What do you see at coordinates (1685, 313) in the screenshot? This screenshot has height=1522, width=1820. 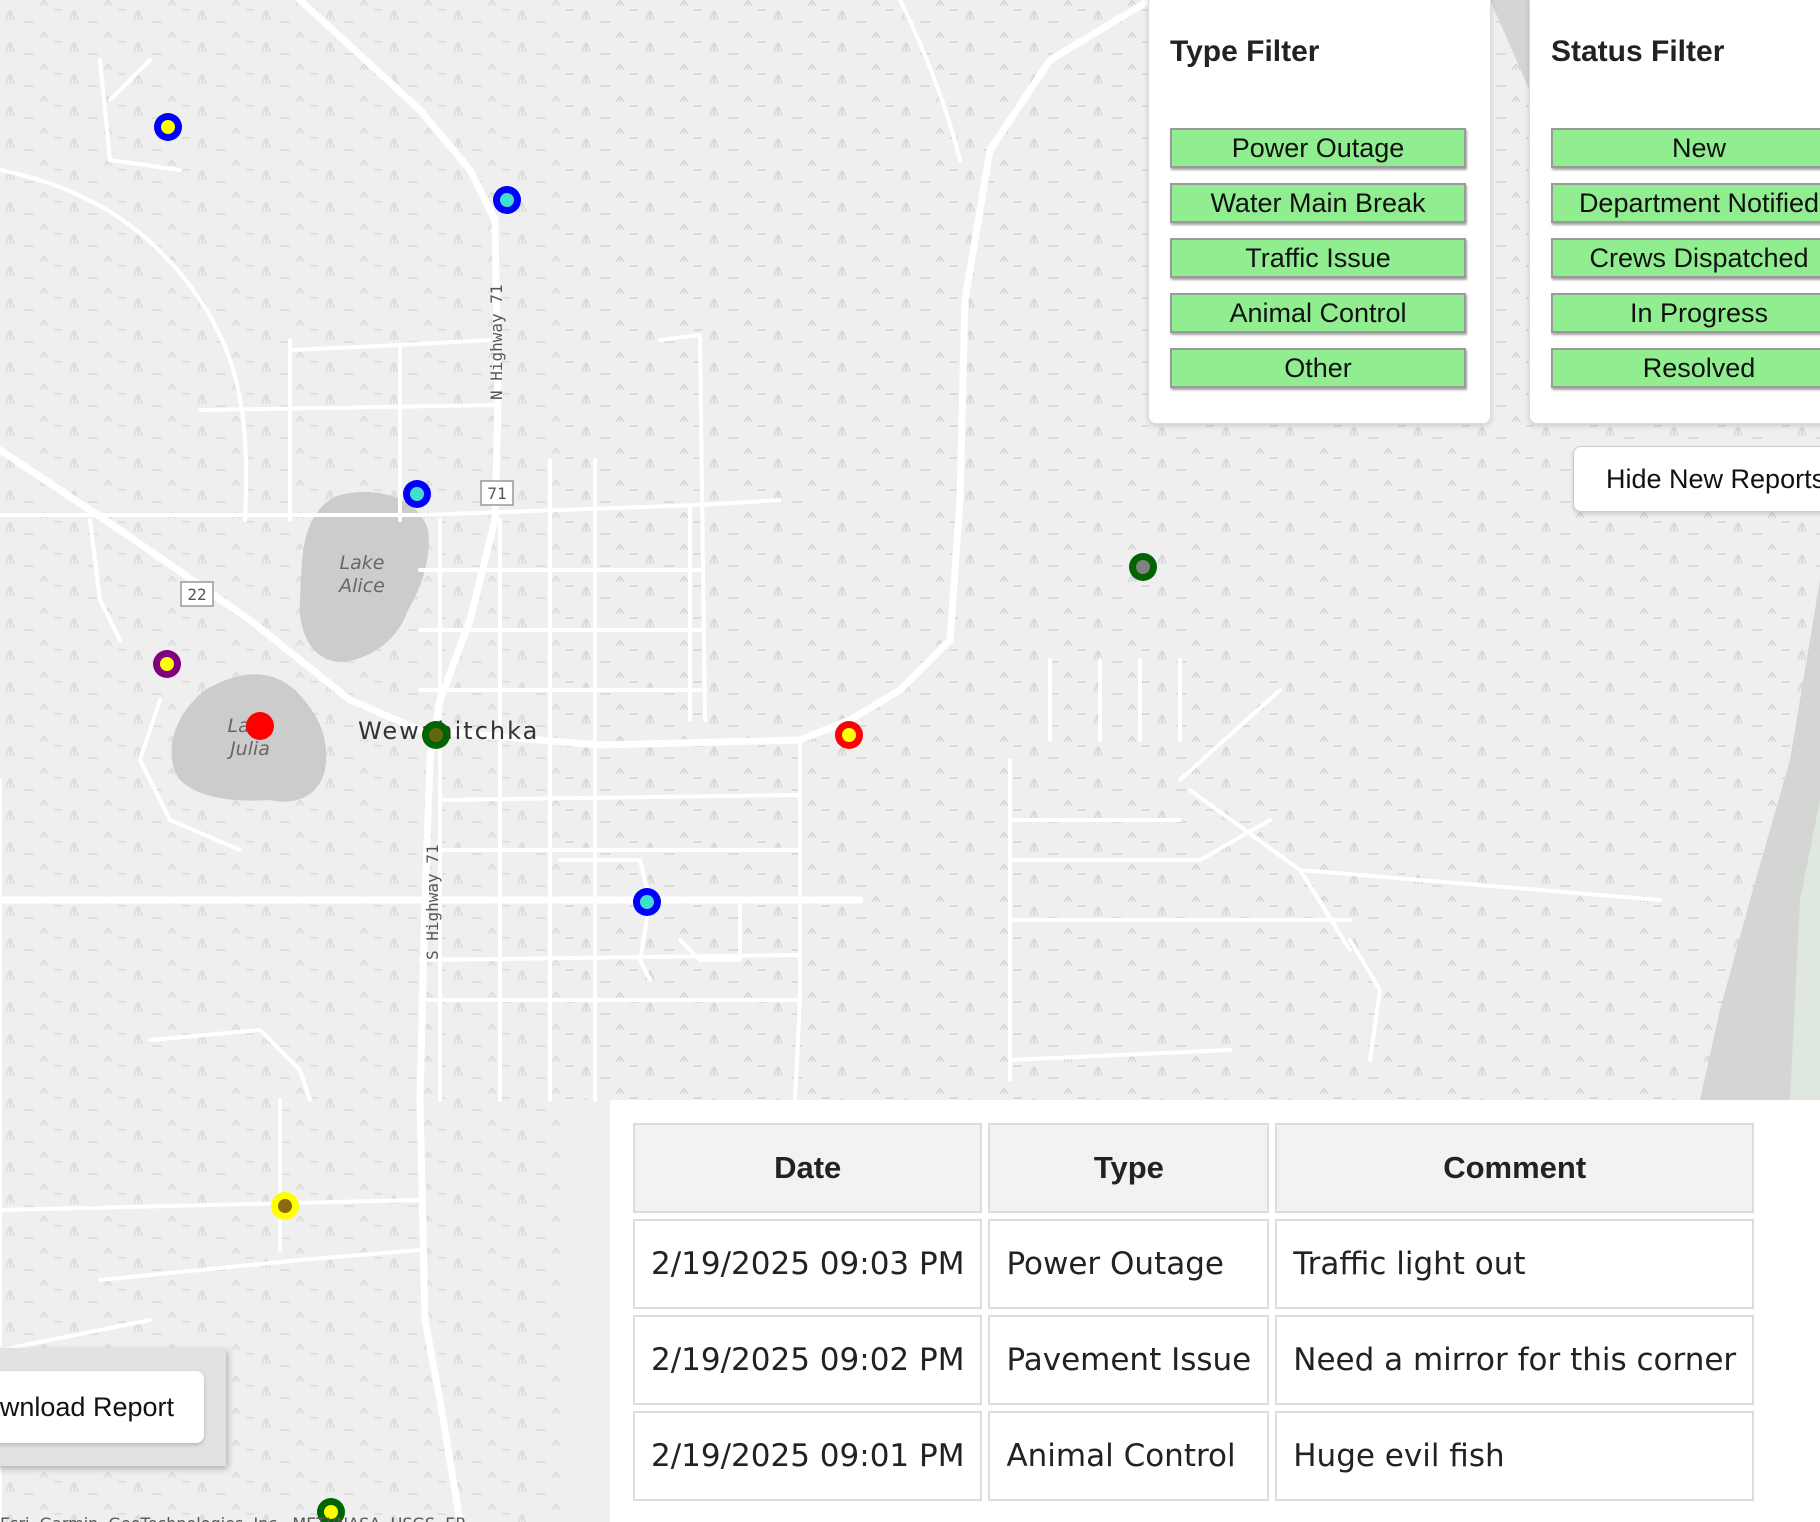 I see `filter-status-in-progress: In Progress` at bounding box center [1685, 313].